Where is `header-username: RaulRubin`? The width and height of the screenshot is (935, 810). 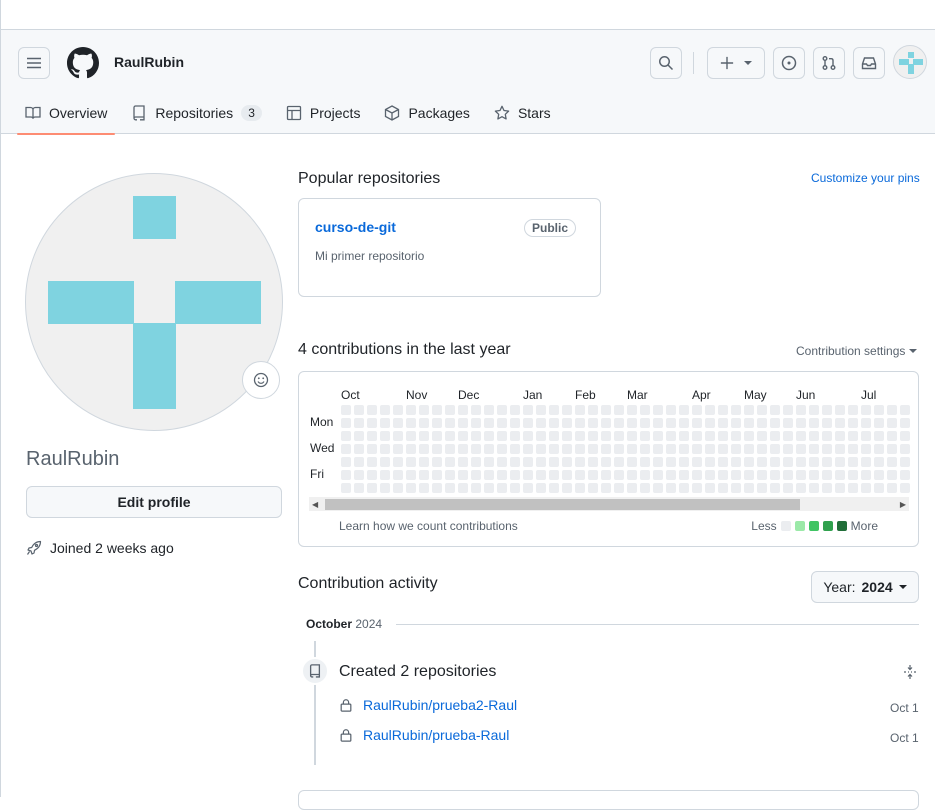
header-username: RaulRubin is located at coordinates (149, 62).